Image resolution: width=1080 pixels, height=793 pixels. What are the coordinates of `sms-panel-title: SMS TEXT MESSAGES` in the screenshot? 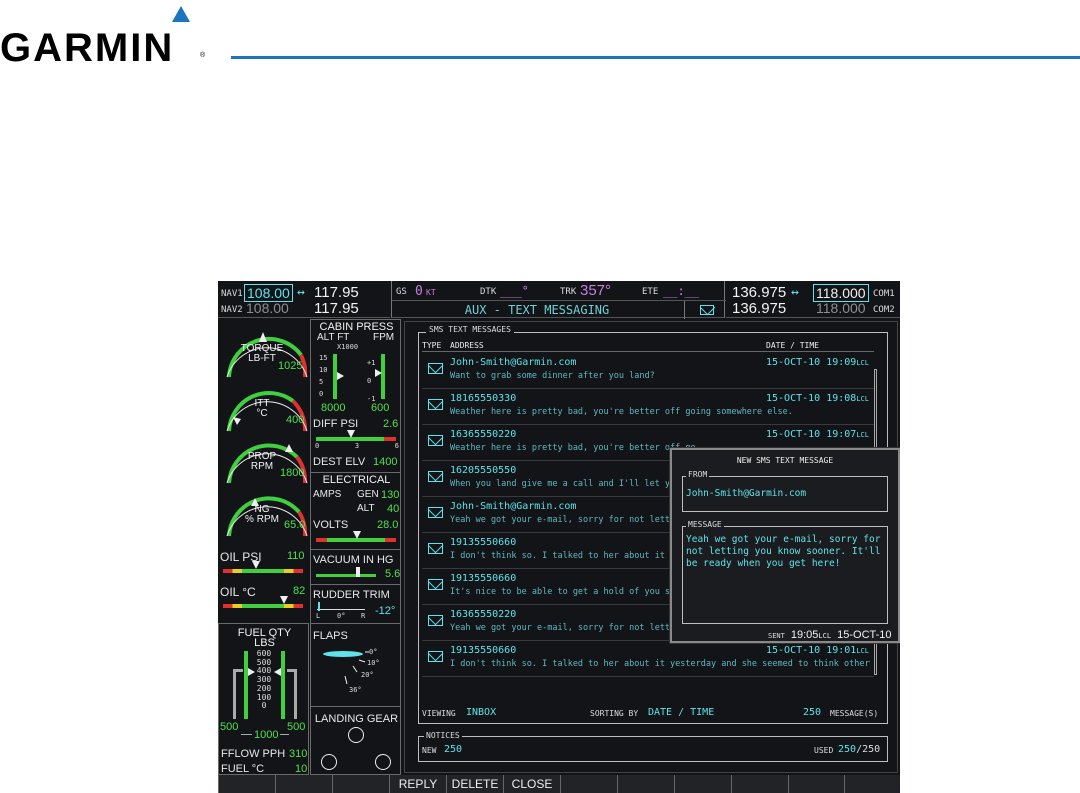 It's located at (470, 329).